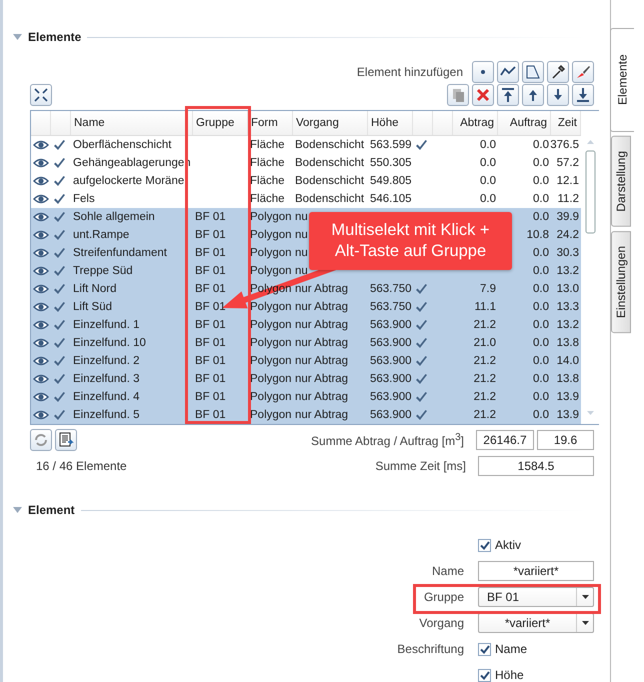 This screenshot has height=682, width=644. What do you see at coordinates (122, 145) in the screenshot?
I see `table-cell: Oberflächenschicht` at bounding box center [122, 145].